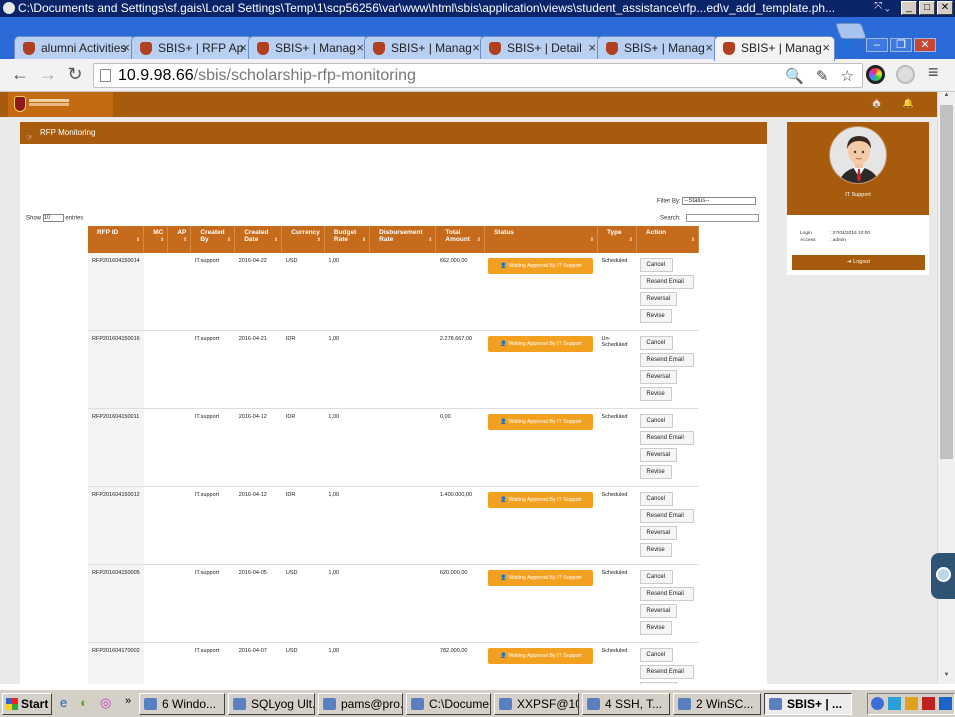 This screenshot has width=955, height=717. I want to click on column-header: Created By ⇕, so click(213, 239).